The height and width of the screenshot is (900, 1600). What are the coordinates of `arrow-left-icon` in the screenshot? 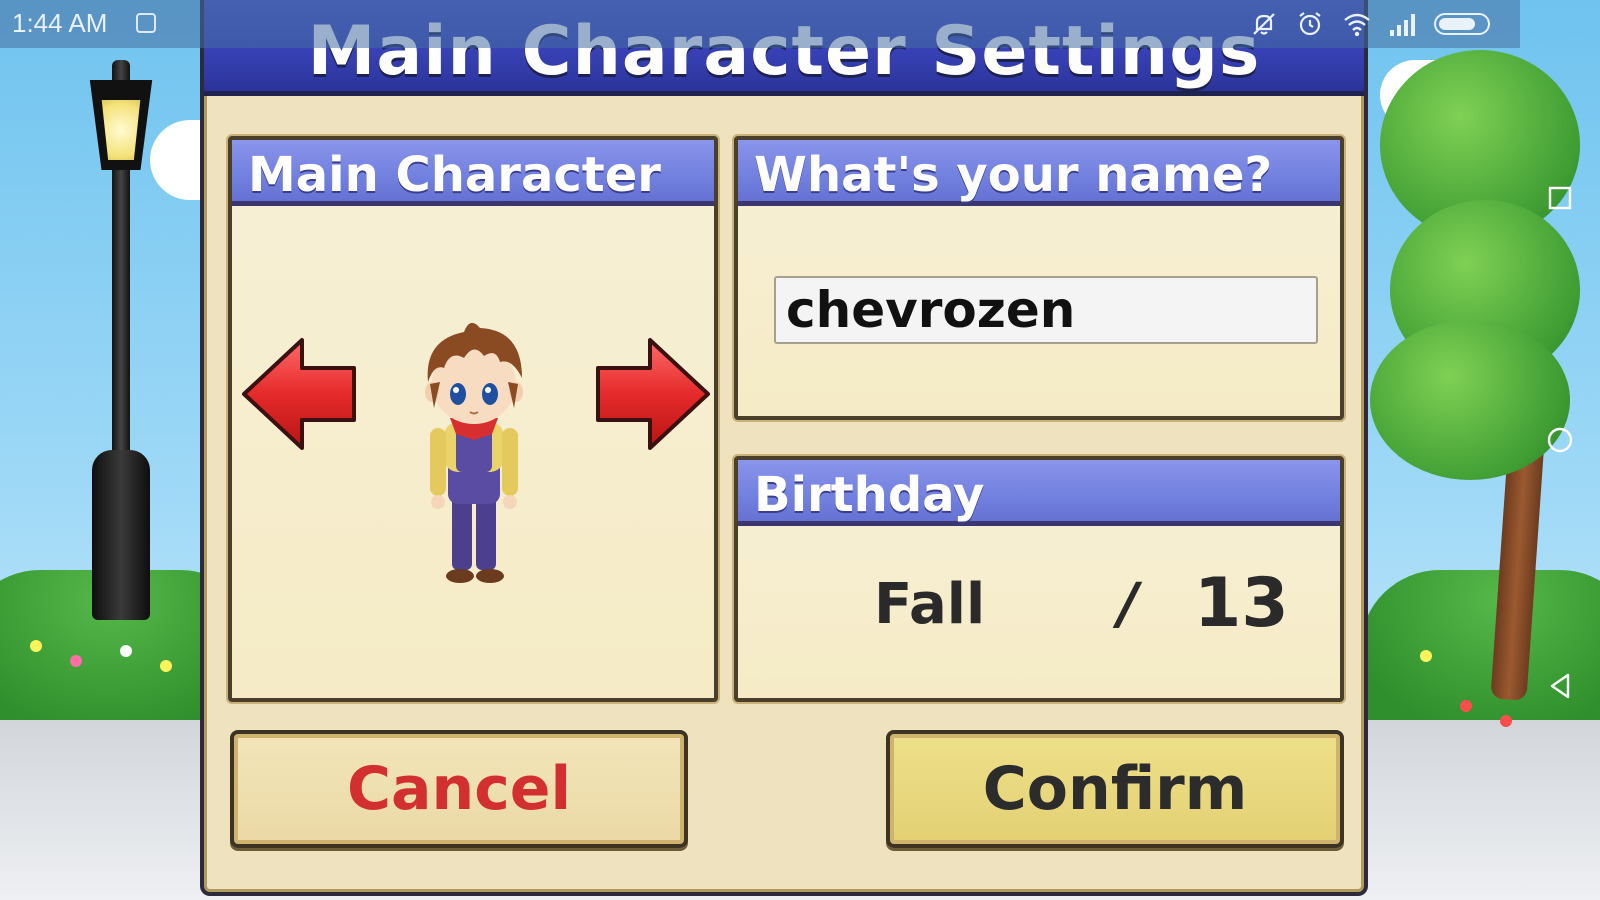 It's located at (299, 394).